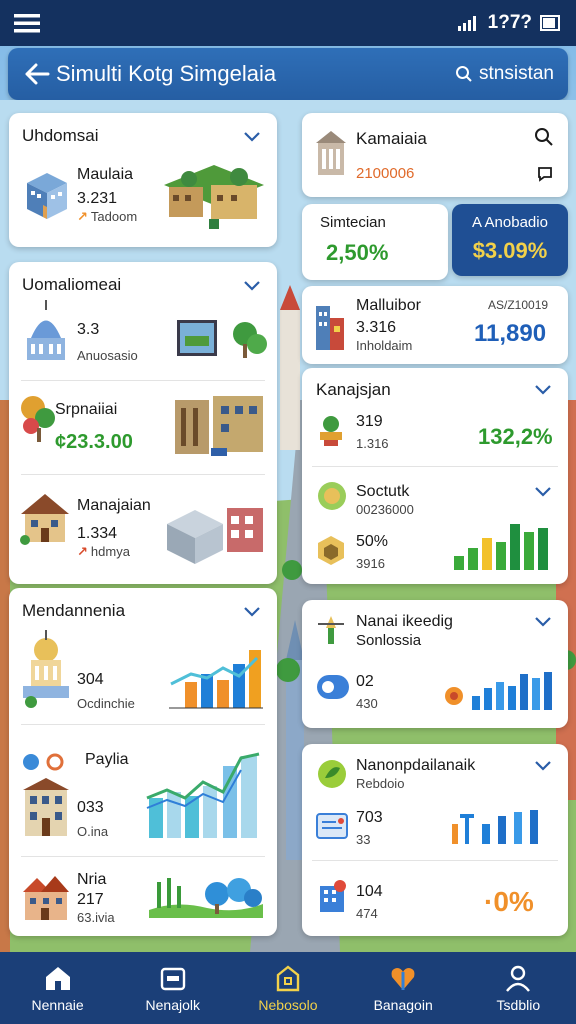 This screenshot has height=1024, width=576. I want to click on nav-item-profile: Tsdblio, so click(518, 988).